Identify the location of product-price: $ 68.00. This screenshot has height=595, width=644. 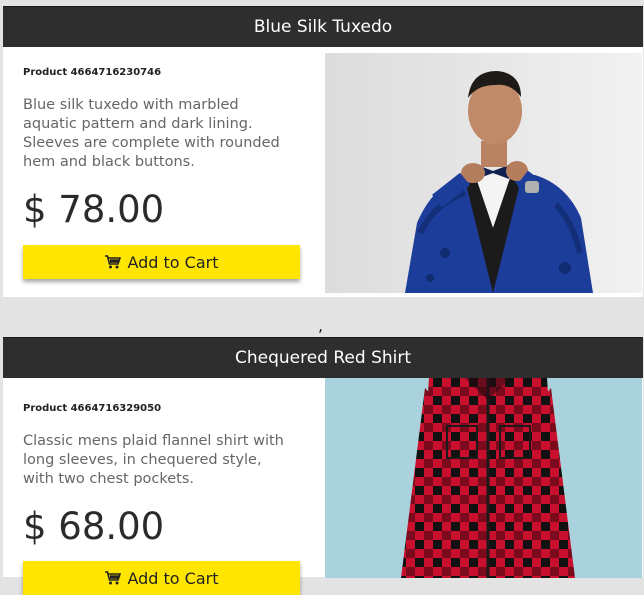
(94, 526).